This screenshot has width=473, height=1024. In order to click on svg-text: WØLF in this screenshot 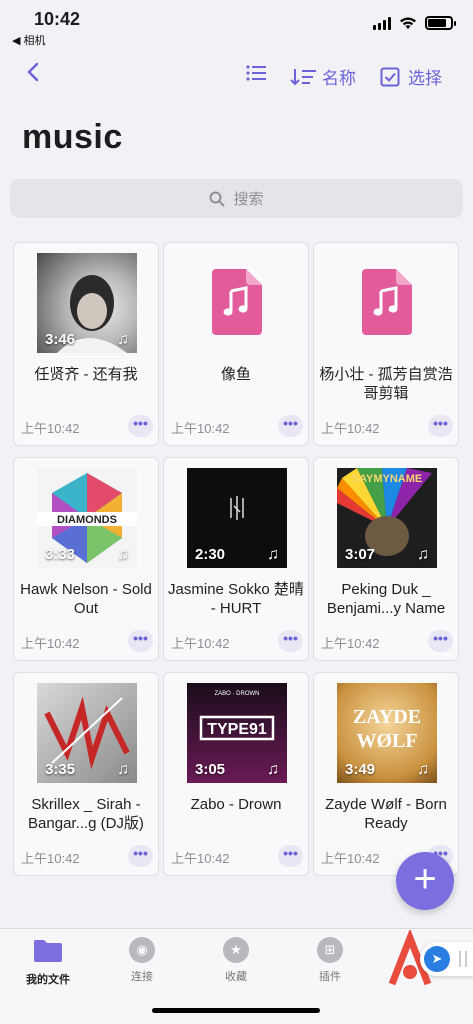, I will do `click(386, 741)`.